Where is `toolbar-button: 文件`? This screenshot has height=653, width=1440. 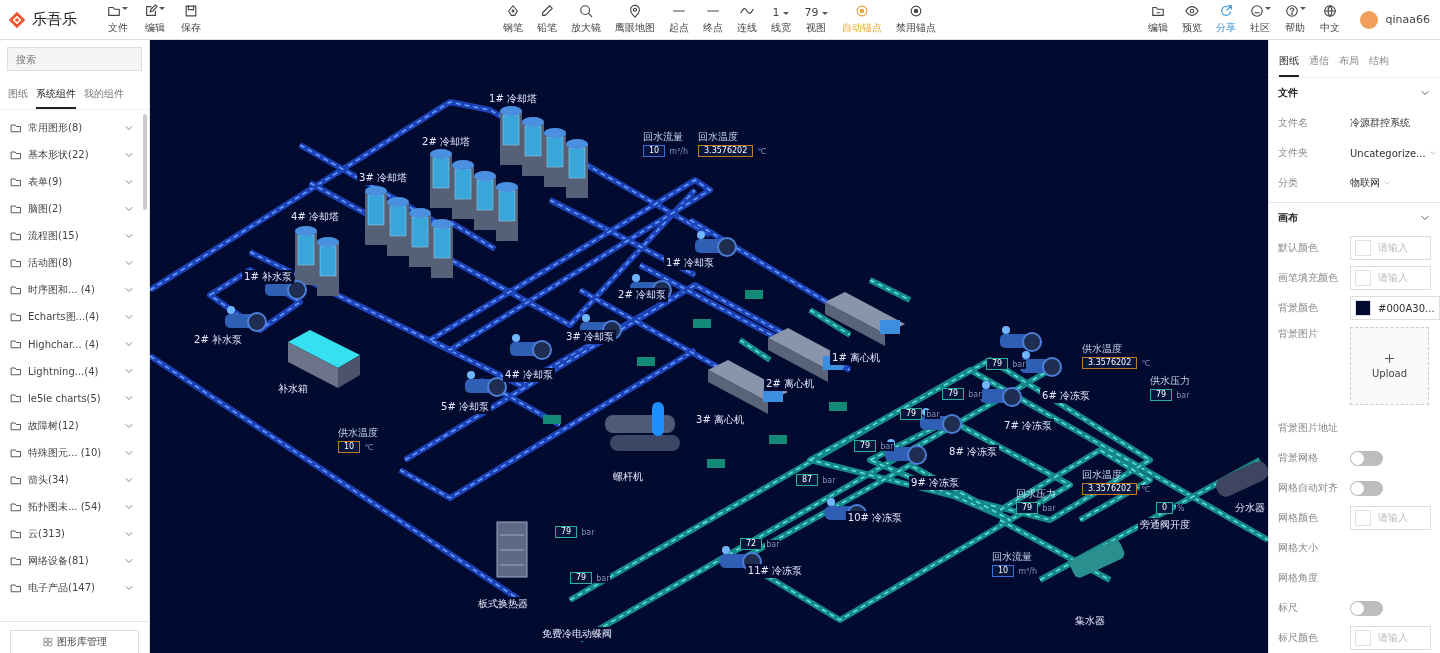 toolbar-button: 文件 is located at coordinates (117, 19).